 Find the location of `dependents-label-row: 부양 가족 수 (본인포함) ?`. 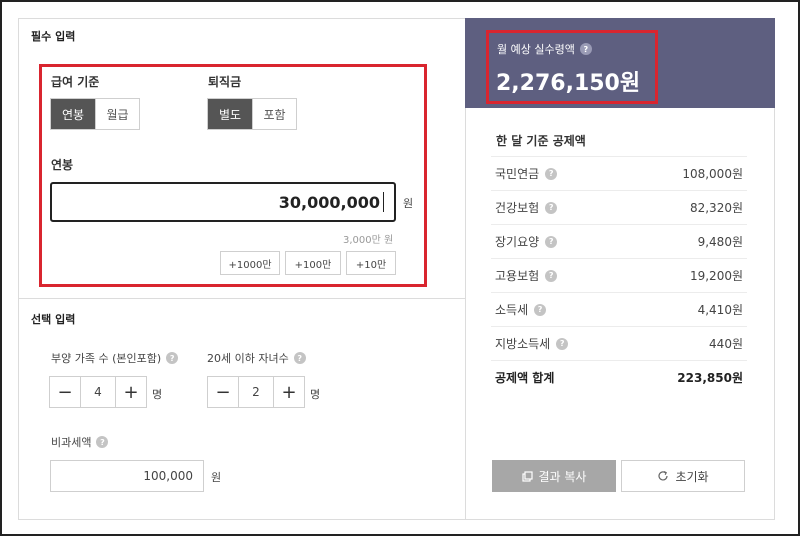

dependents-label-row: 부양 가족 수 (본인포함) ? is located at coordinates (115, 358).